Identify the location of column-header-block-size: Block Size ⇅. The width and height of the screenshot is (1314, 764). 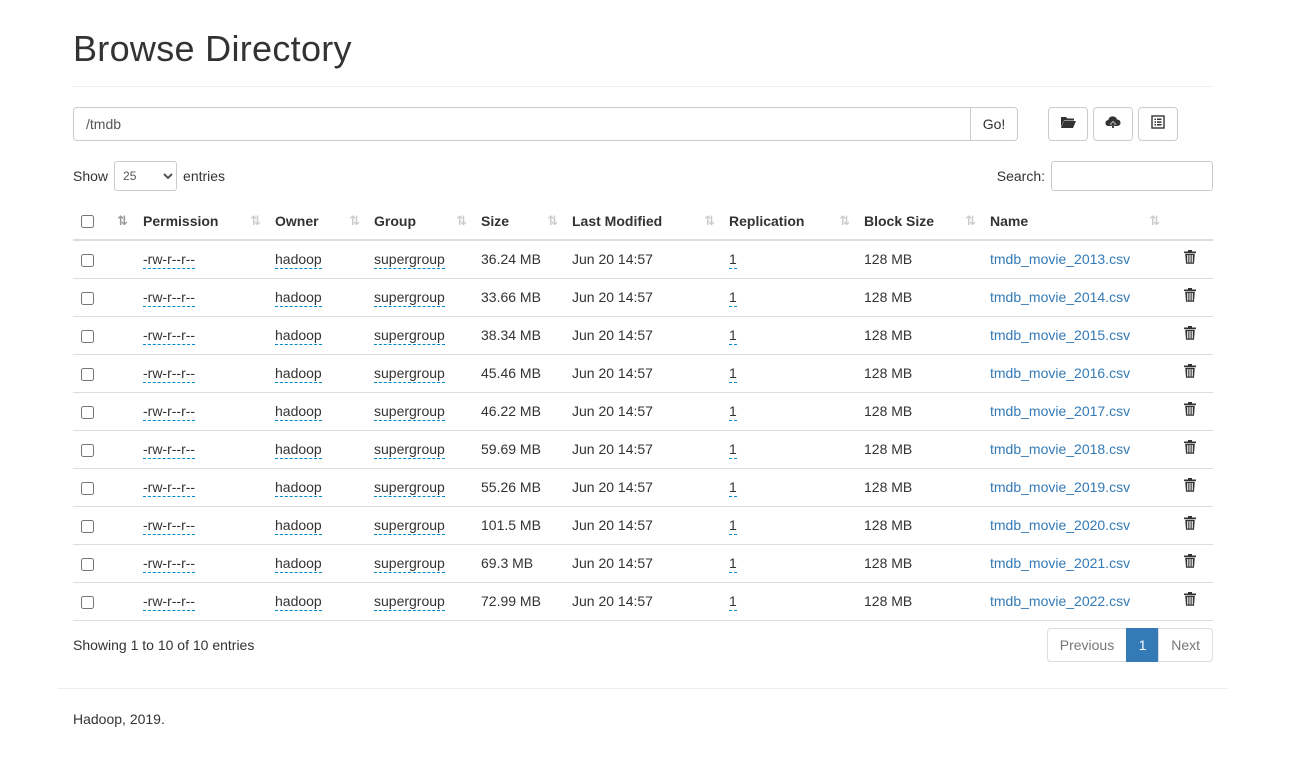
(919, 221).